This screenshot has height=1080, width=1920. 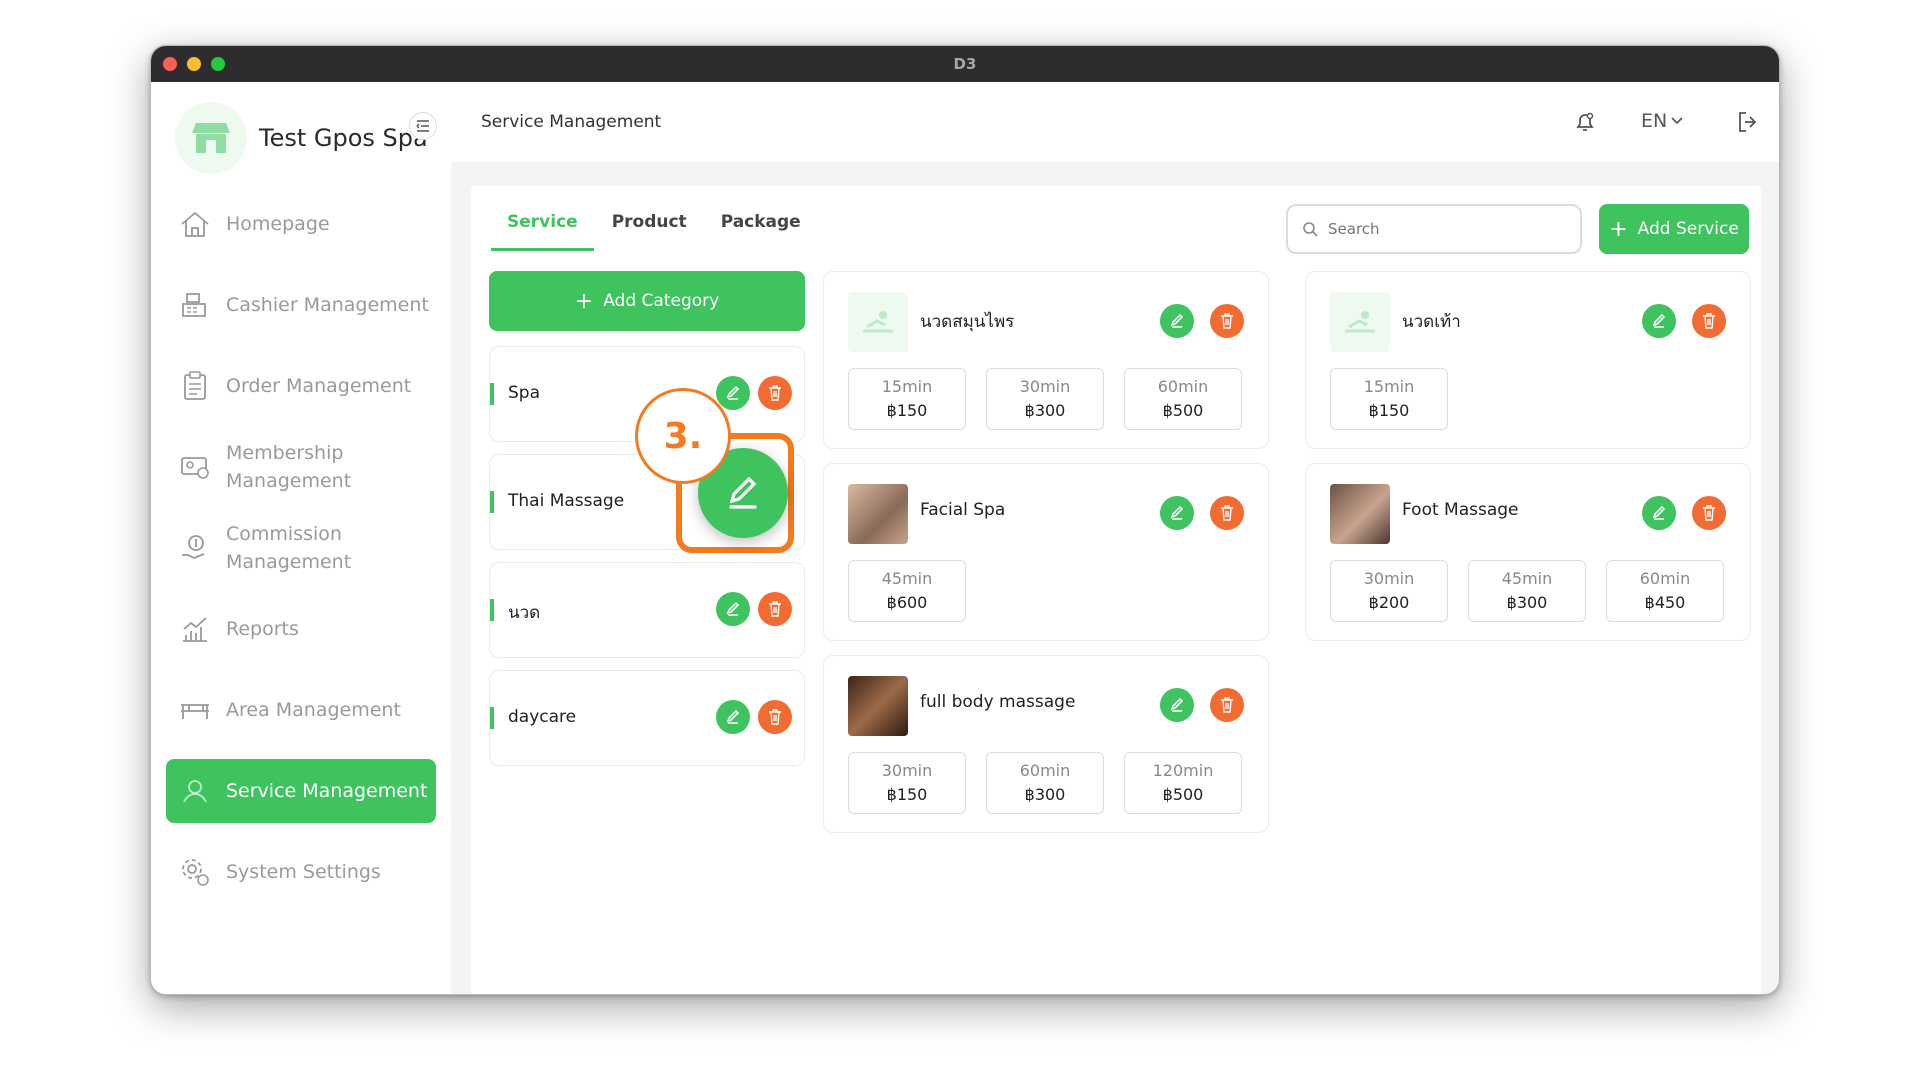 I want to click on sidebar-item-orders: Order Management, so click(x=301, y=386).